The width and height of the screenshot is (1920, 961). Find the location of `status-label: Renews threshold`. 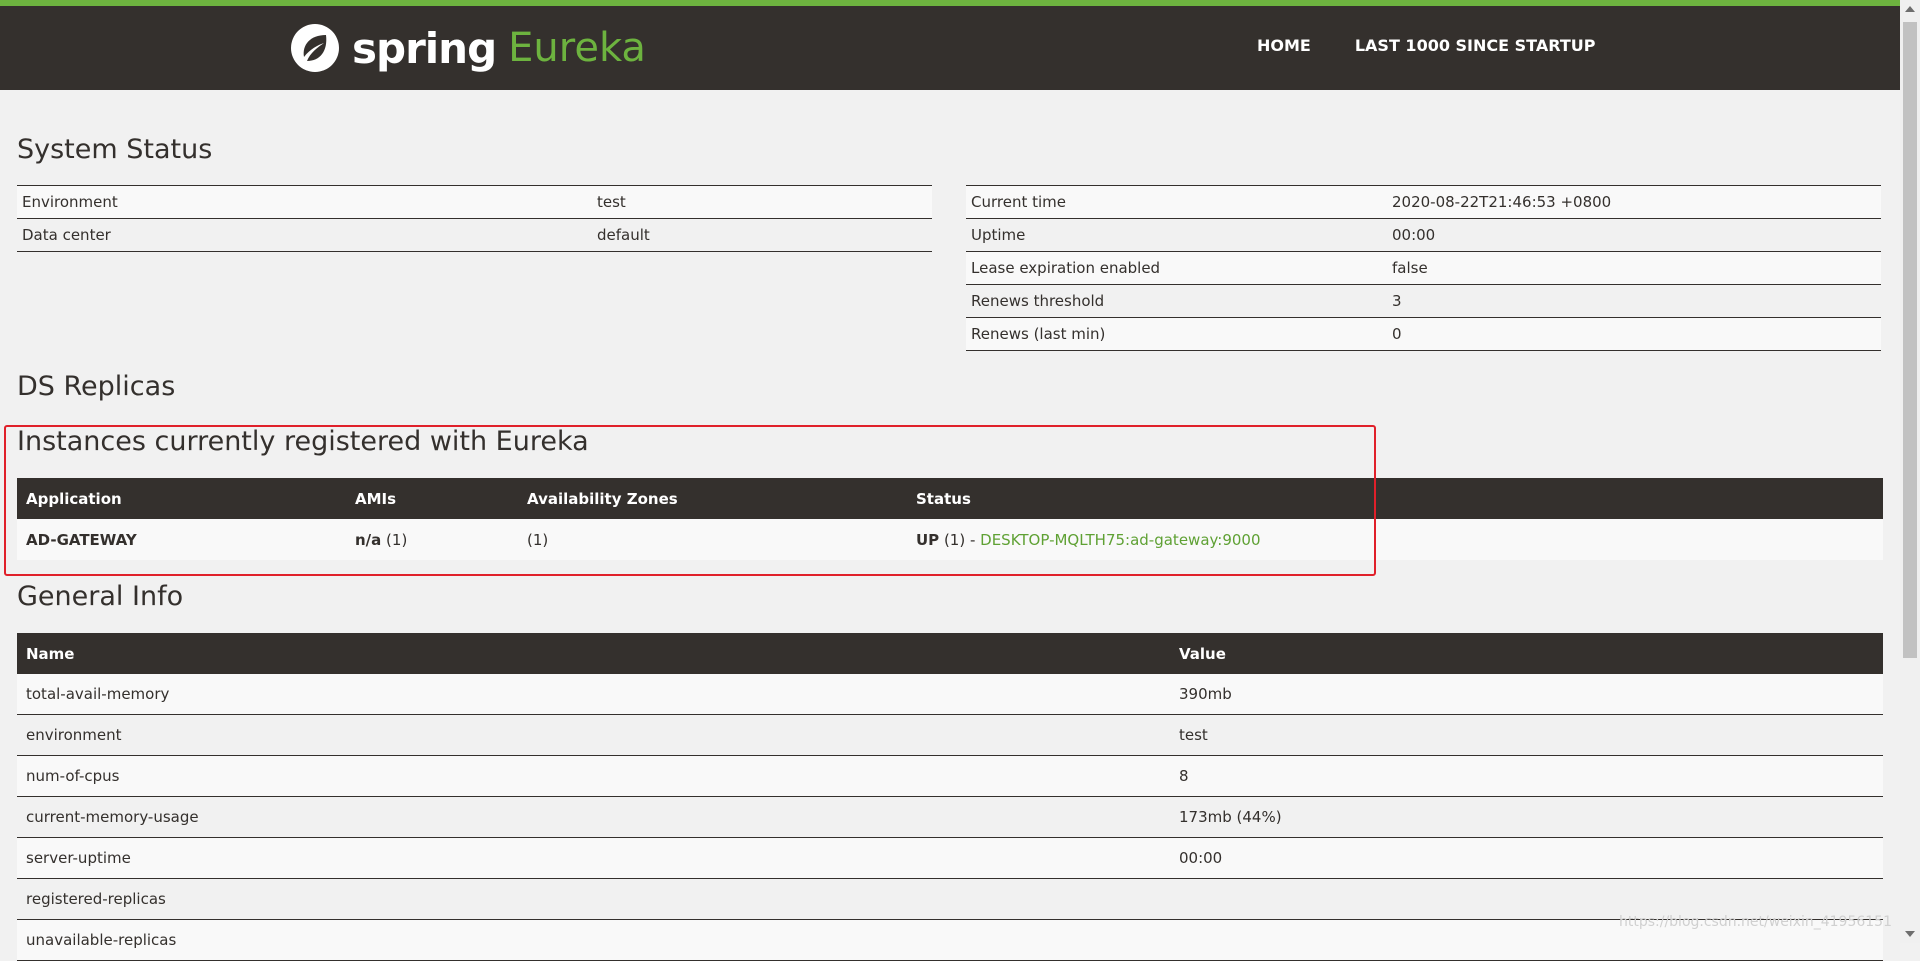

status-label: Renews threshold is located at coordinates (1176, 301).